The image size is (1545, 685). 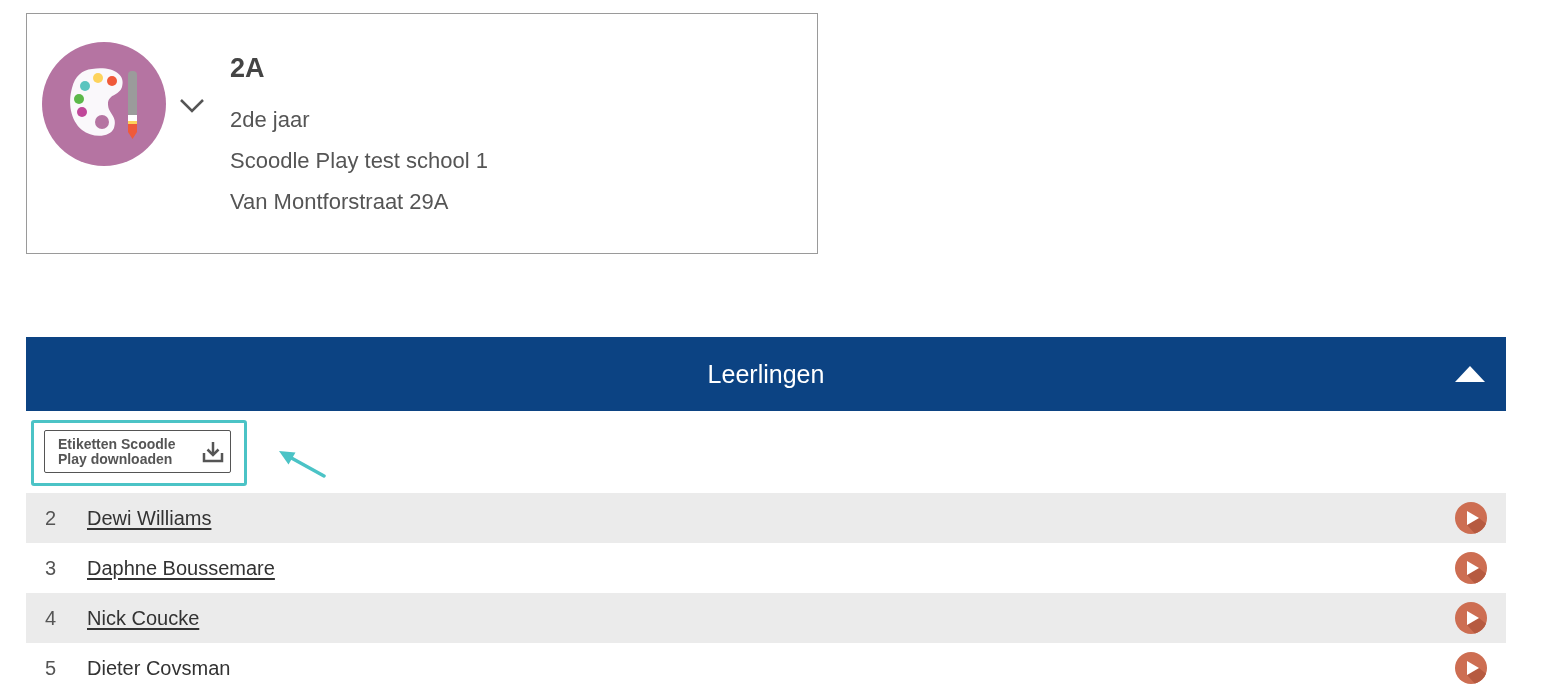 I want to click on class-detail: Scoodle Play test school 1, so click(x=359, y=161).